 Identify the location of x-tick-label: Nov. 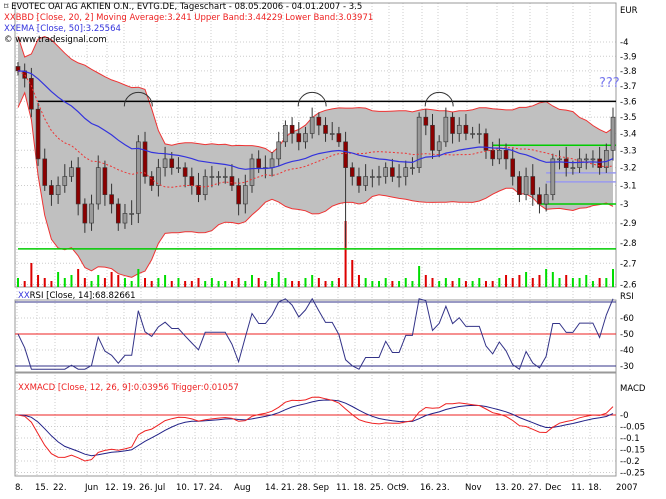
(473, 488).